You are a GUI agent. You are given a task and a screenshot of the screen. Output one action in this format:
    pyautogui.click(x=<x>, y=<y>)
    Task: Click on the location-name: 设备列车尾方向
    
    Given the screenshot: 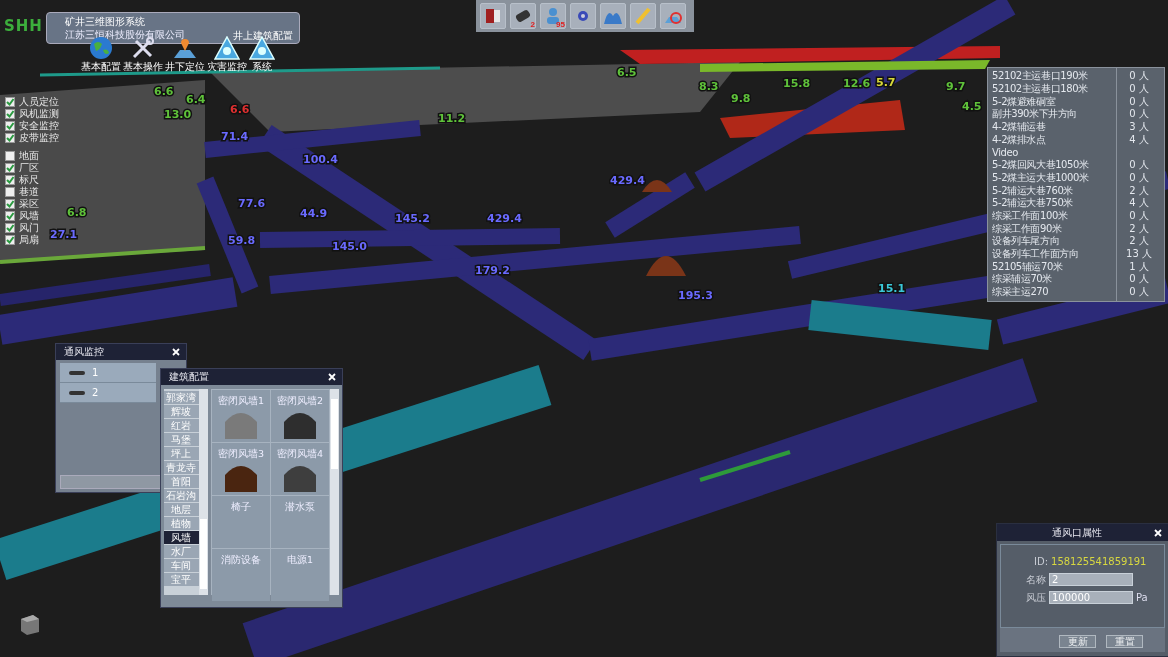 What is the action you would take?
    pyautogui.click(x=1026, y=241)
    